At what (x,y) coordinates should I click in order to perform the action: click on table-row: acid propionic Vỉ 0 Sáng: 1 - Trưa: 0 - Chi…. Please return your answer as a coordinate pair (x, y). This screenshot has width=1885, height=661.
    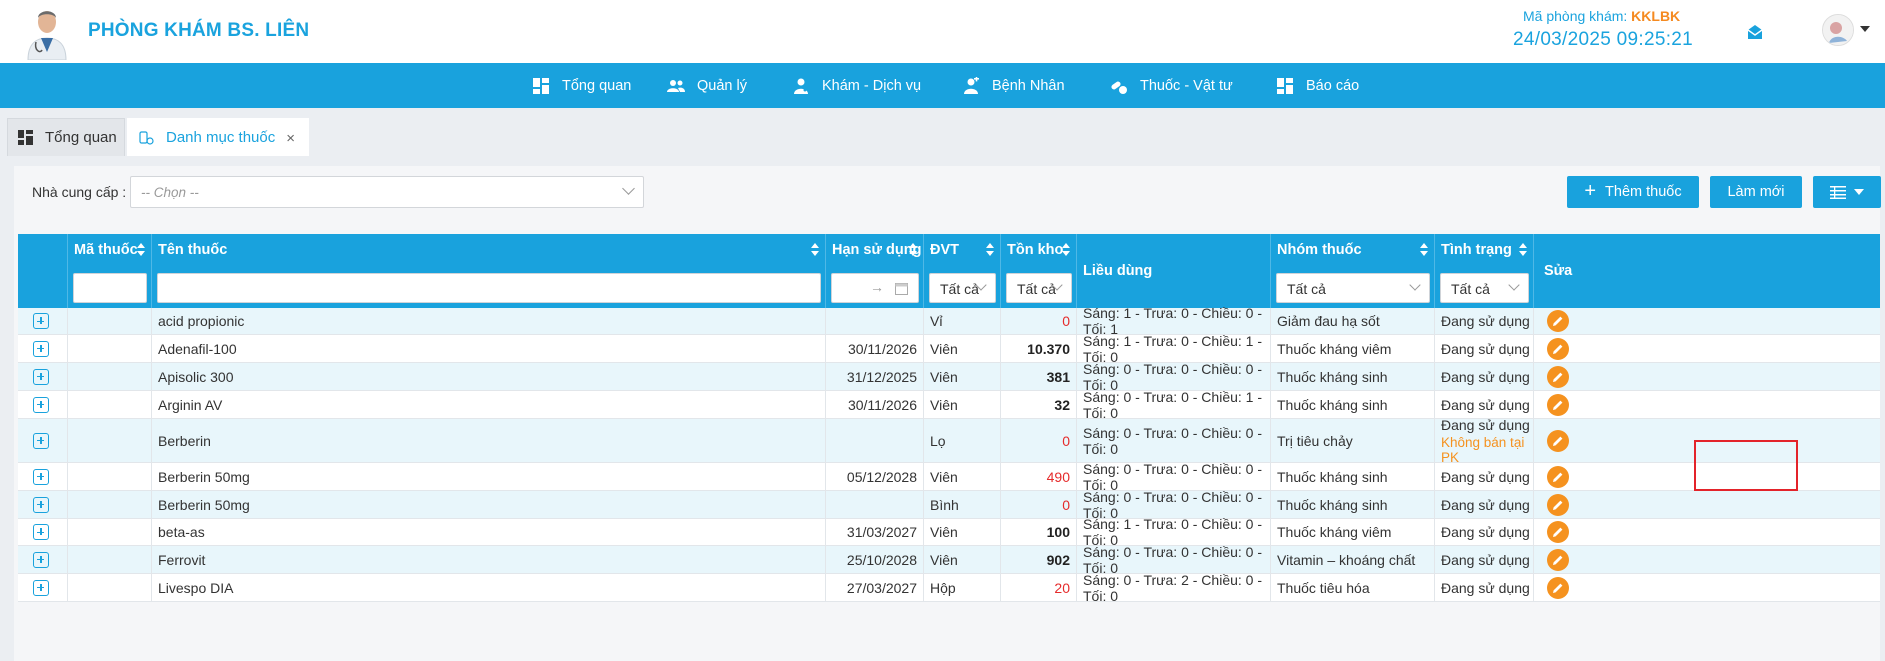
    Looking at the image, I should click on (949, 321).